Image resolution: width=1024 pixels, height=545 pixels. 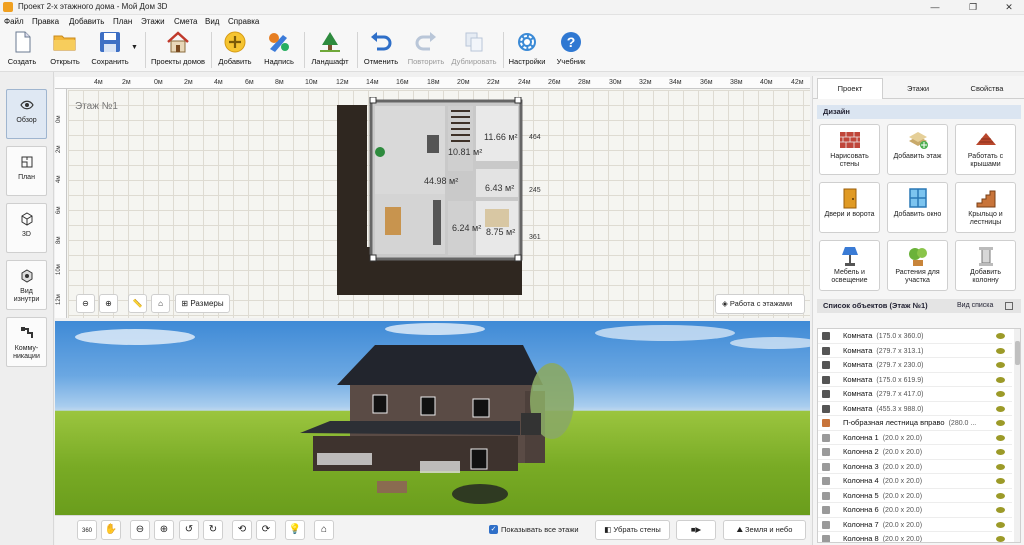 I want to click on add-button: Добавить, so click(x=235, y=51).